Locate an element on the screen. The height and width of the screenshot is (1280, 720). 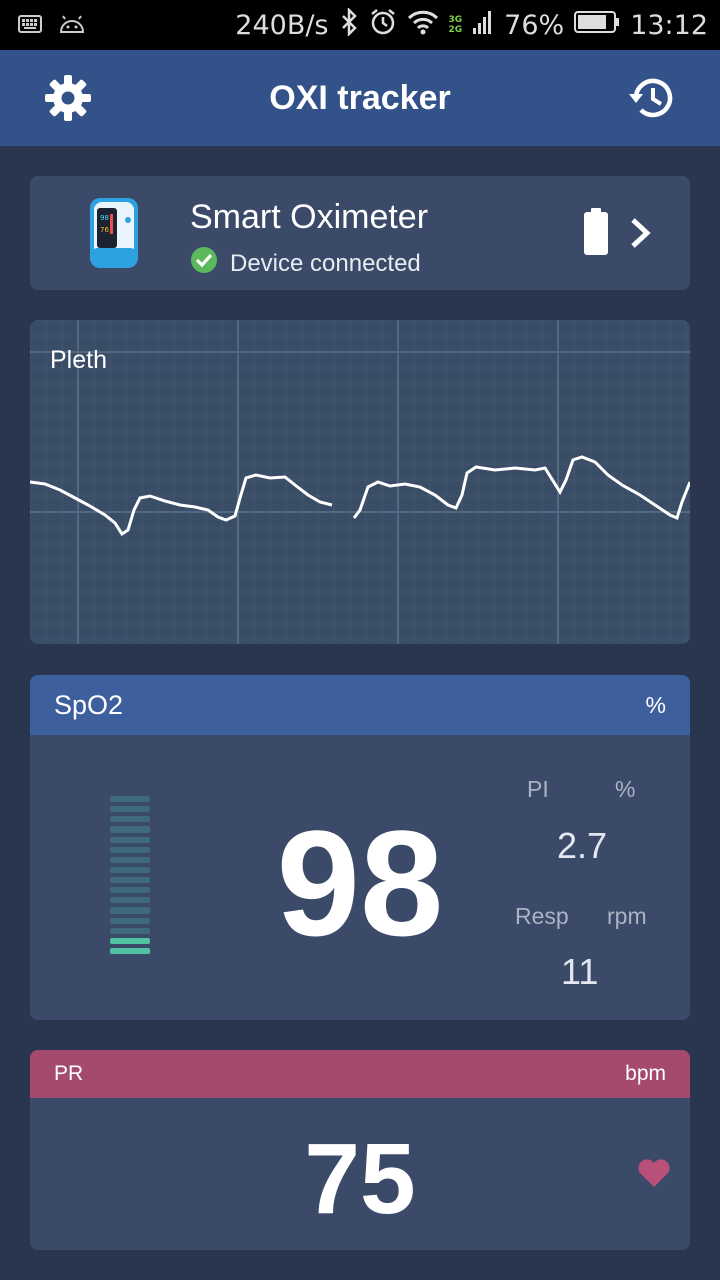
spo2-level-bar is located at coordinates (130, 877).